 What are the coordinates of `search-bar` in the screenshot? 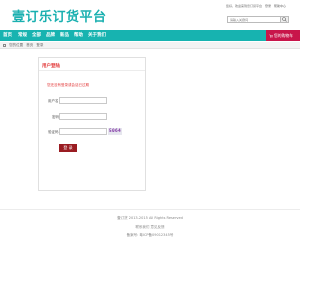 It's located at (258, 19).